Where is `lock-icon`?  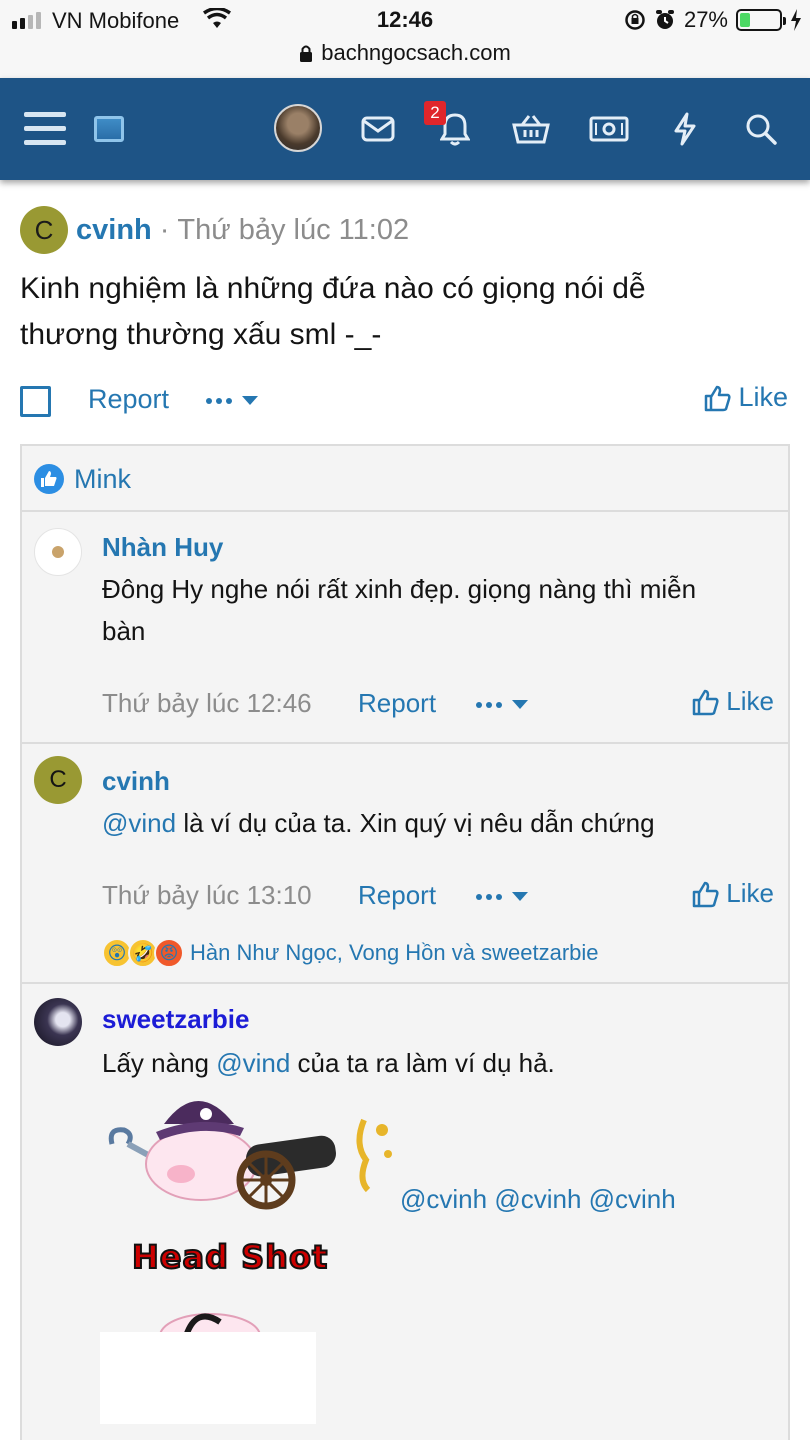
lock-icon is located at coordinates (306, 53).